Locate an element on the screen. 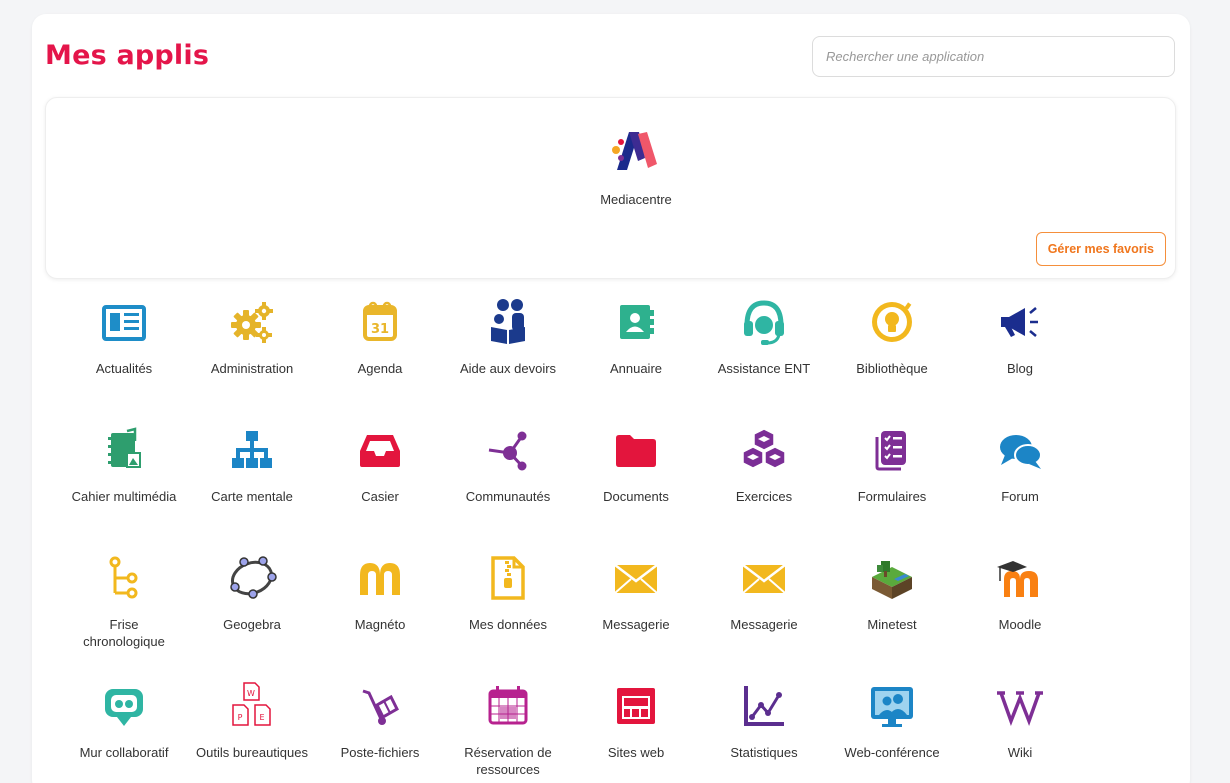 The height and width of the screenshot is (783, 1230). homework-help-icon is located at coordinates (508, 321).